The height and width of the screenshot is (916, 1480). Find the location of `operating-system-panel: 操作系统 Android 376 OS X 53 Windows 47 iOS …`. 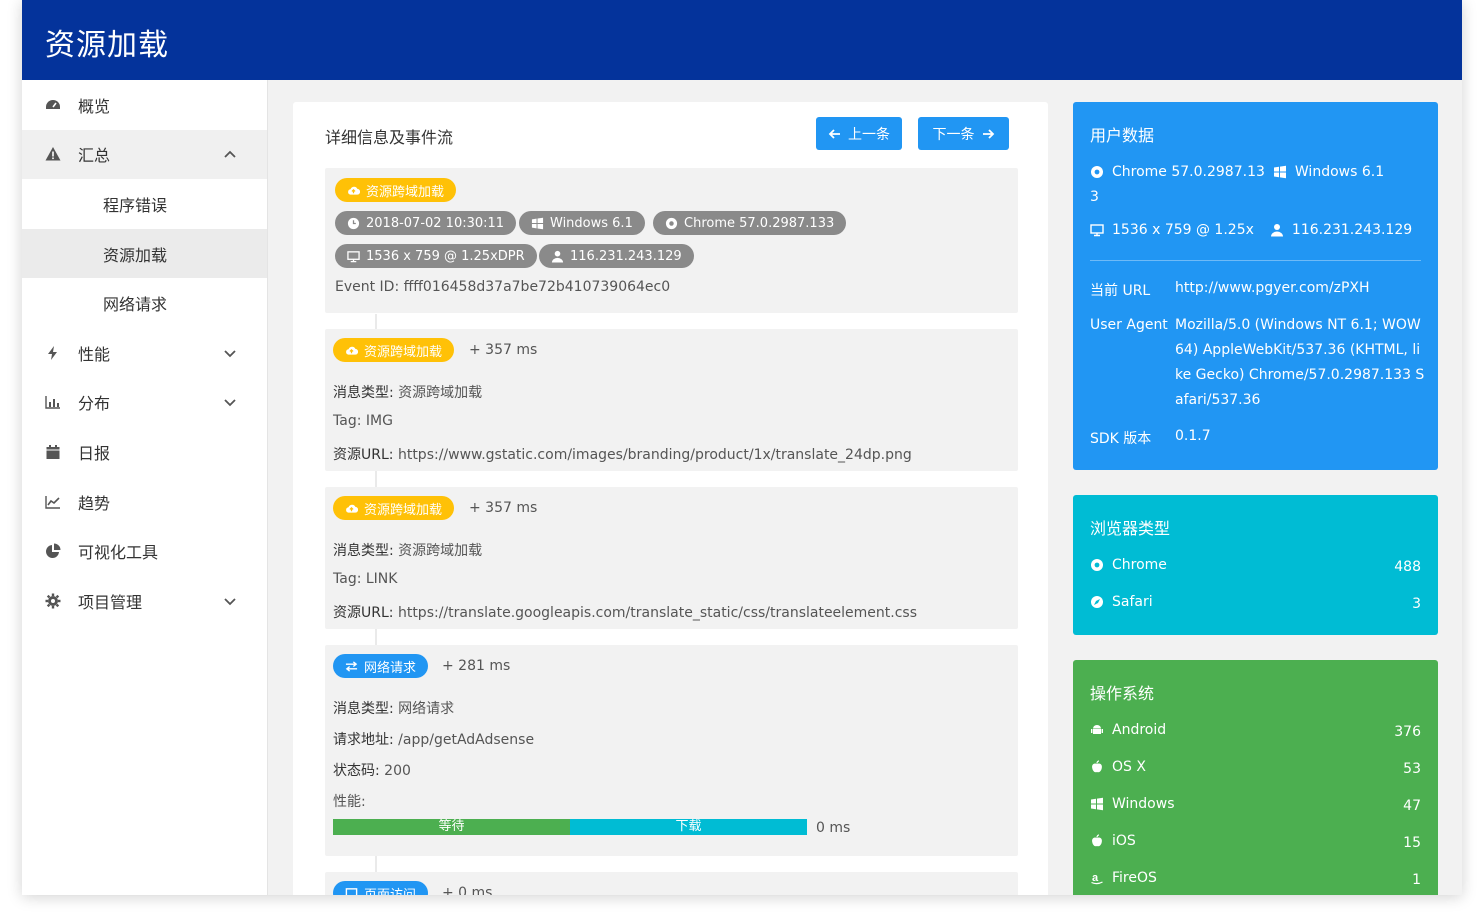

operating-system-panel: 操作系统 Android 376 OS X 53 Windows 47 iOS … is located at coordinates (1255, 777).